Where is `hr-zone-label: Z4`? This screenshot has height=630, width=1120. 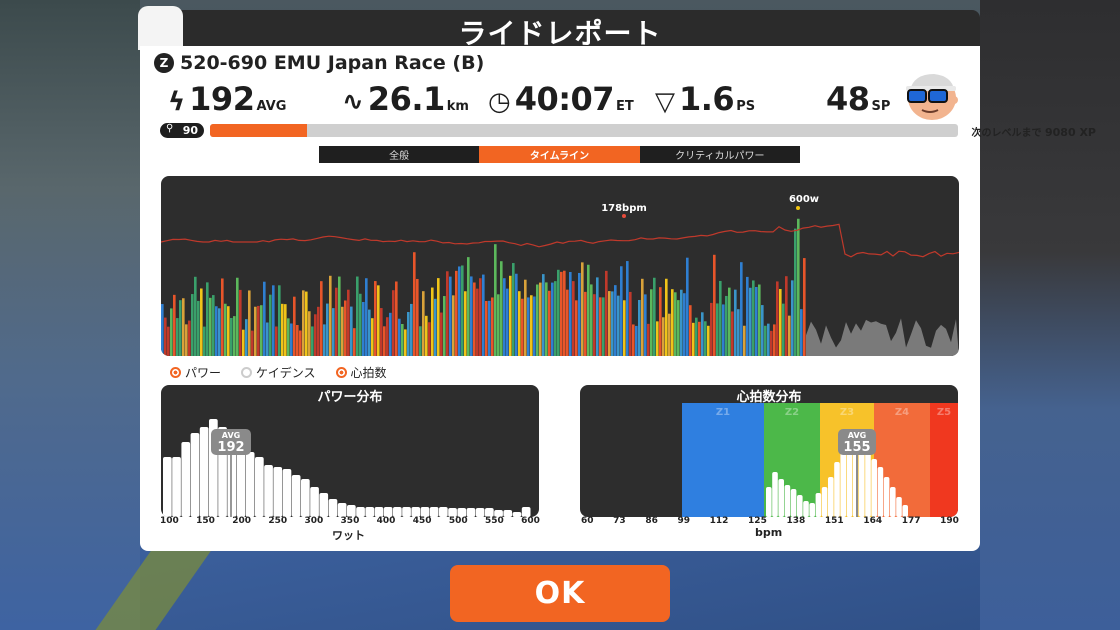 hr-zone-label: Z4 is located at coordinates (902, 412).